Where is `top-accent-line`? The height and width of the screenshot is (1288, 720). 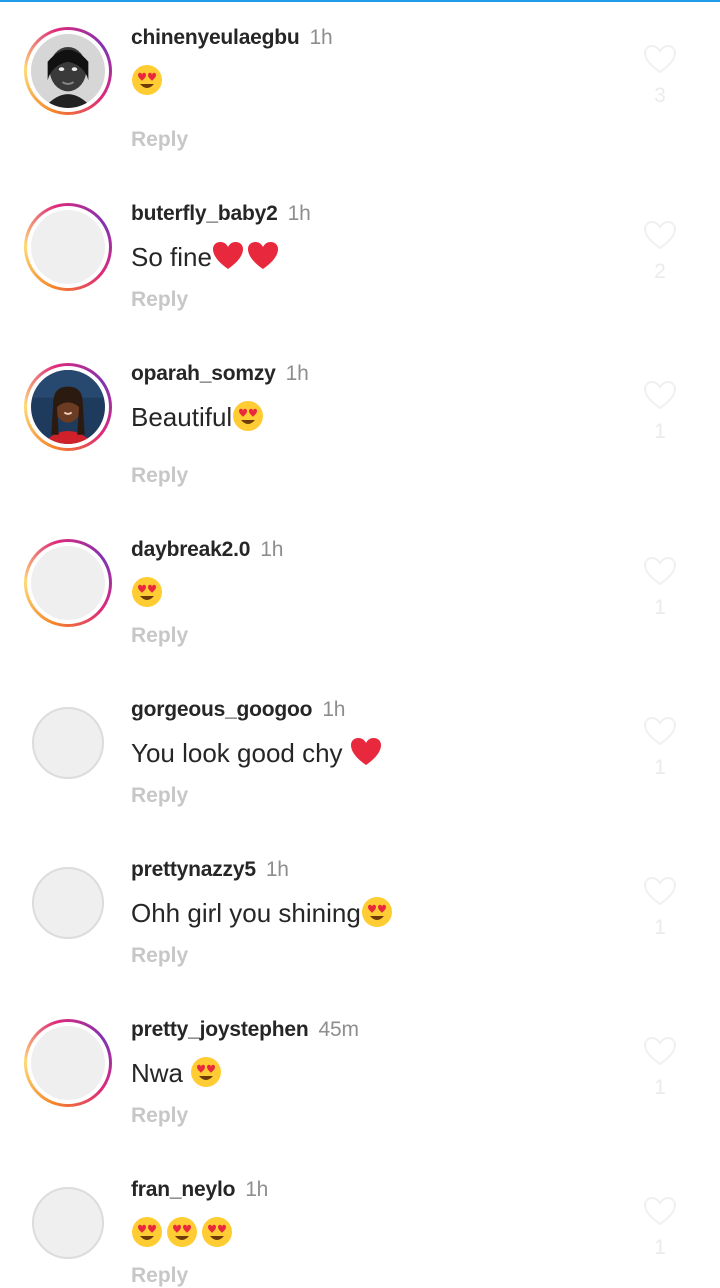 top-accent-line is located at coordinates (360, 1).